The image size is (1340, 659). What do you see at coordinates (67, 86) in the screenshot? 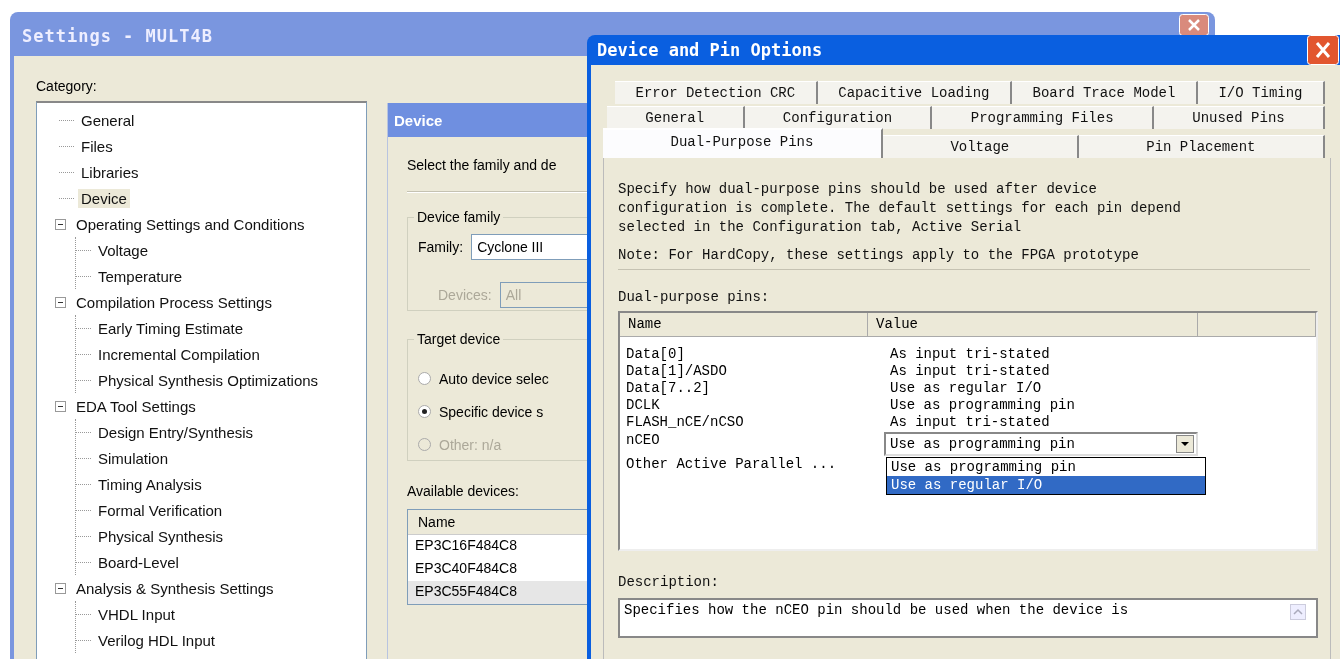
I see `category-label: Category:` at bounding box center [67, 86].